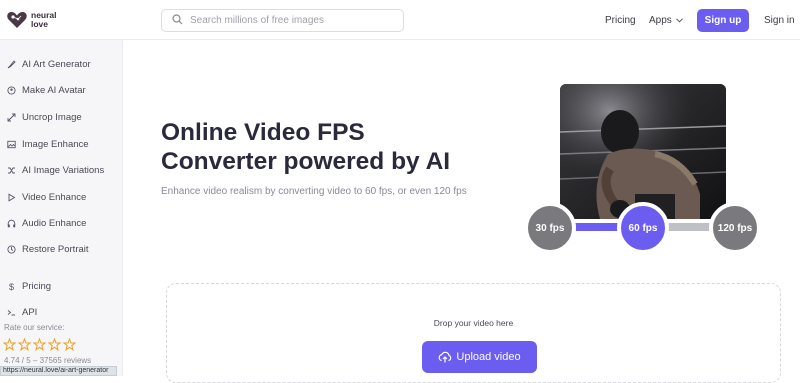  I want to click on sidebar-item-label: Uncrop Image, so click(52, 117).